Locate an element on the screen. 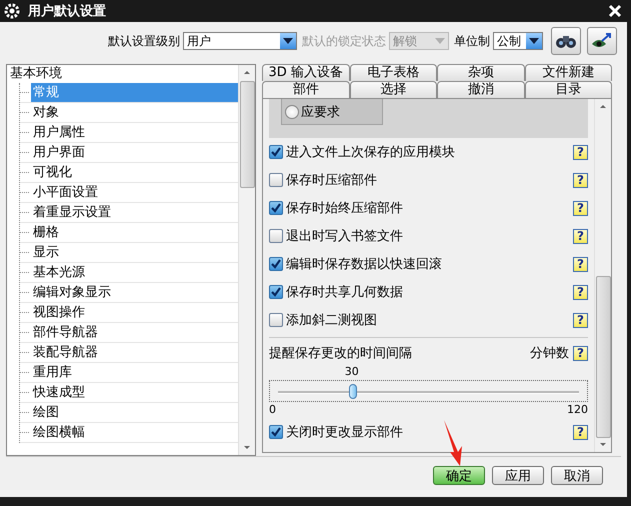  tree-item: 对象 is located at coordinates (134, 112).